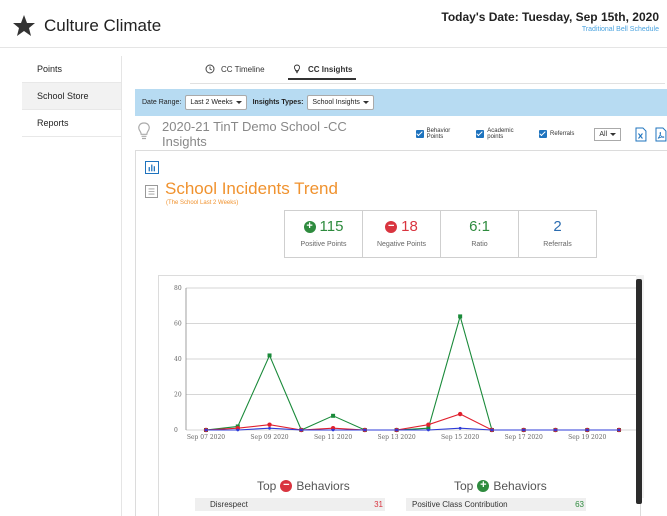 The height and width of the screenshot is (516, 667). What do you see at coordinates (398, 71) in the screenshot?
I see `tab-bar: CC Timeline CC Insights` at bounding box center [398, 71].